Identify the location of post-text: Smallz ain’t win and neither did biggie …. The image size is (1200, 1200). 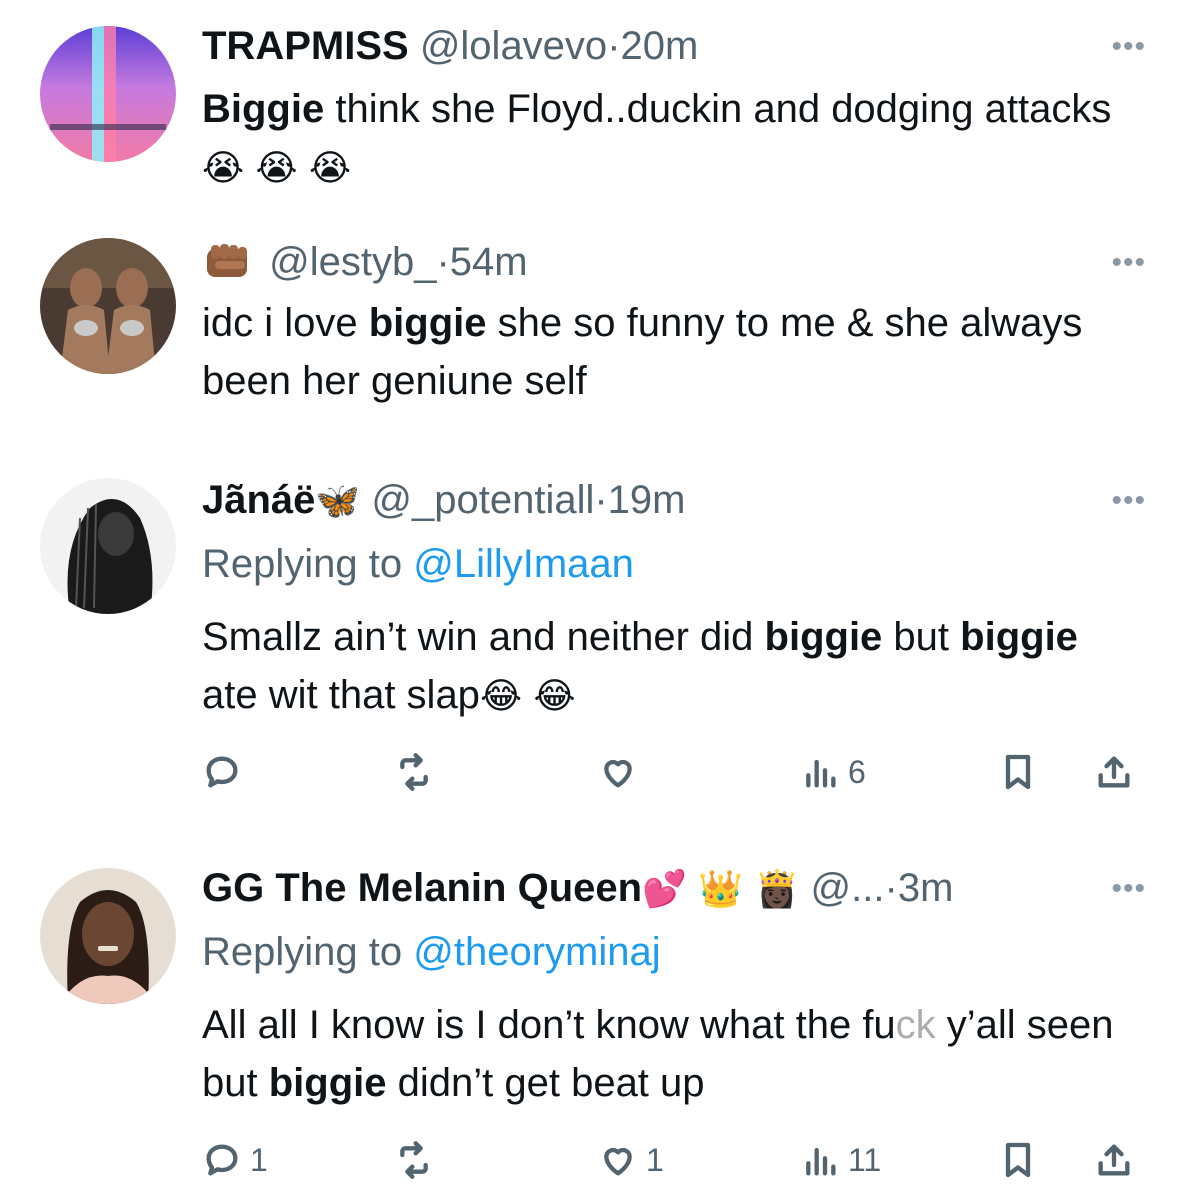
(661, 667).